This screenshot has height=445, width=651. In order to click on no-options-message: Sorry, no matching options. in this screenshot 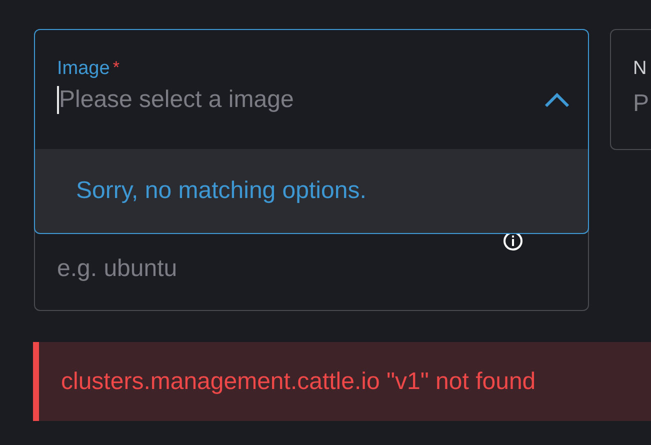, I will do `click(221, 191)`.